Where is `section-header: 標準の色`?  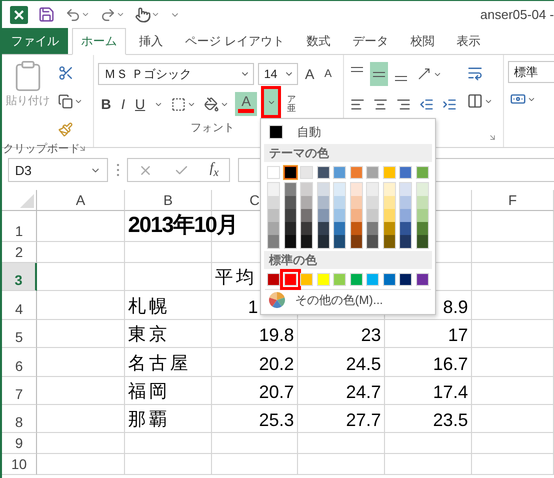 section-header: 標準の色 is located at coordinates (348, 260).